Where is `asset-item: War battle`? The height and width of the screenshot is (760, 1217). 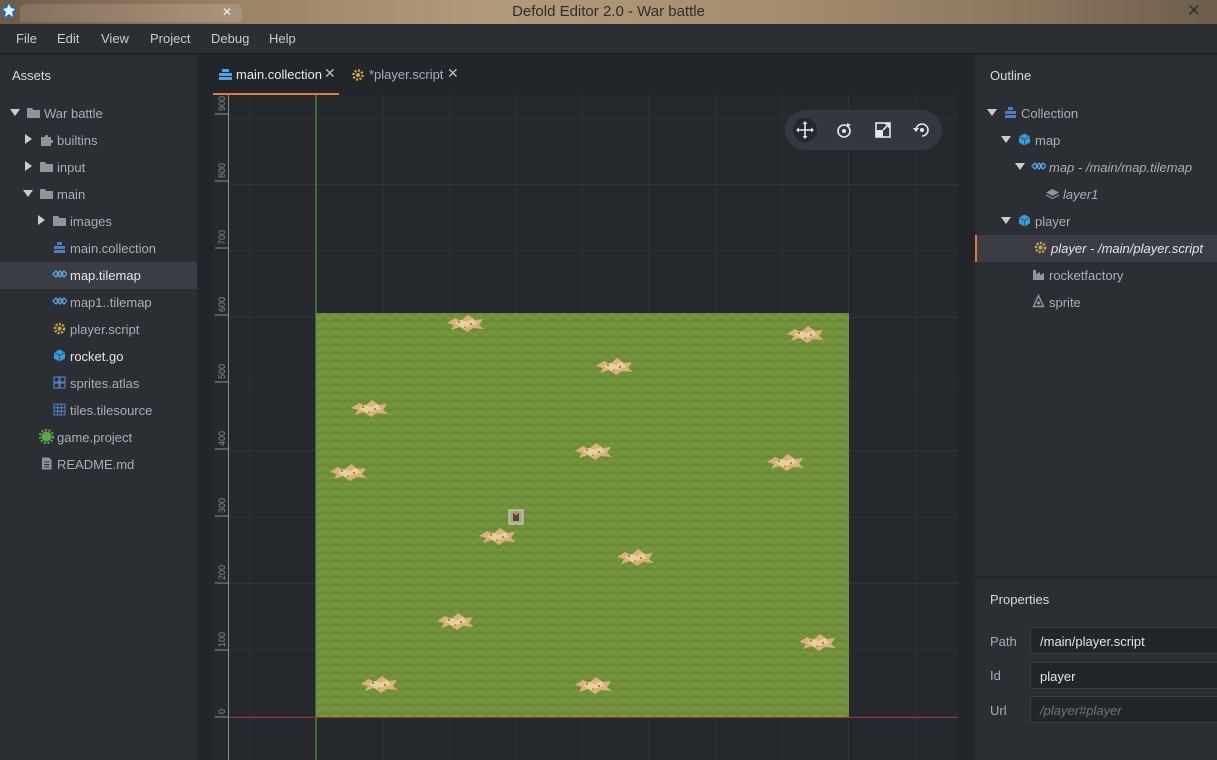 asset-item: War battle is located at coordinates (98, 113).